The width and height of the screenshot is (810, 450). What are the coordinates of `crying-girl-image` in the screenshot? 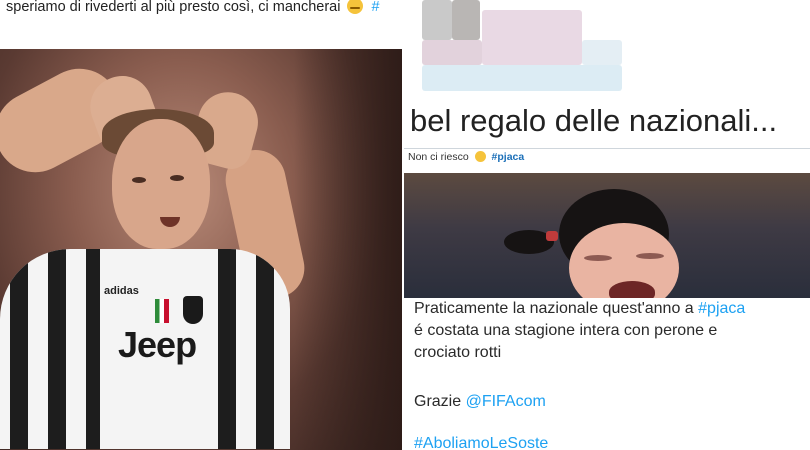 It's located at (607, 235).